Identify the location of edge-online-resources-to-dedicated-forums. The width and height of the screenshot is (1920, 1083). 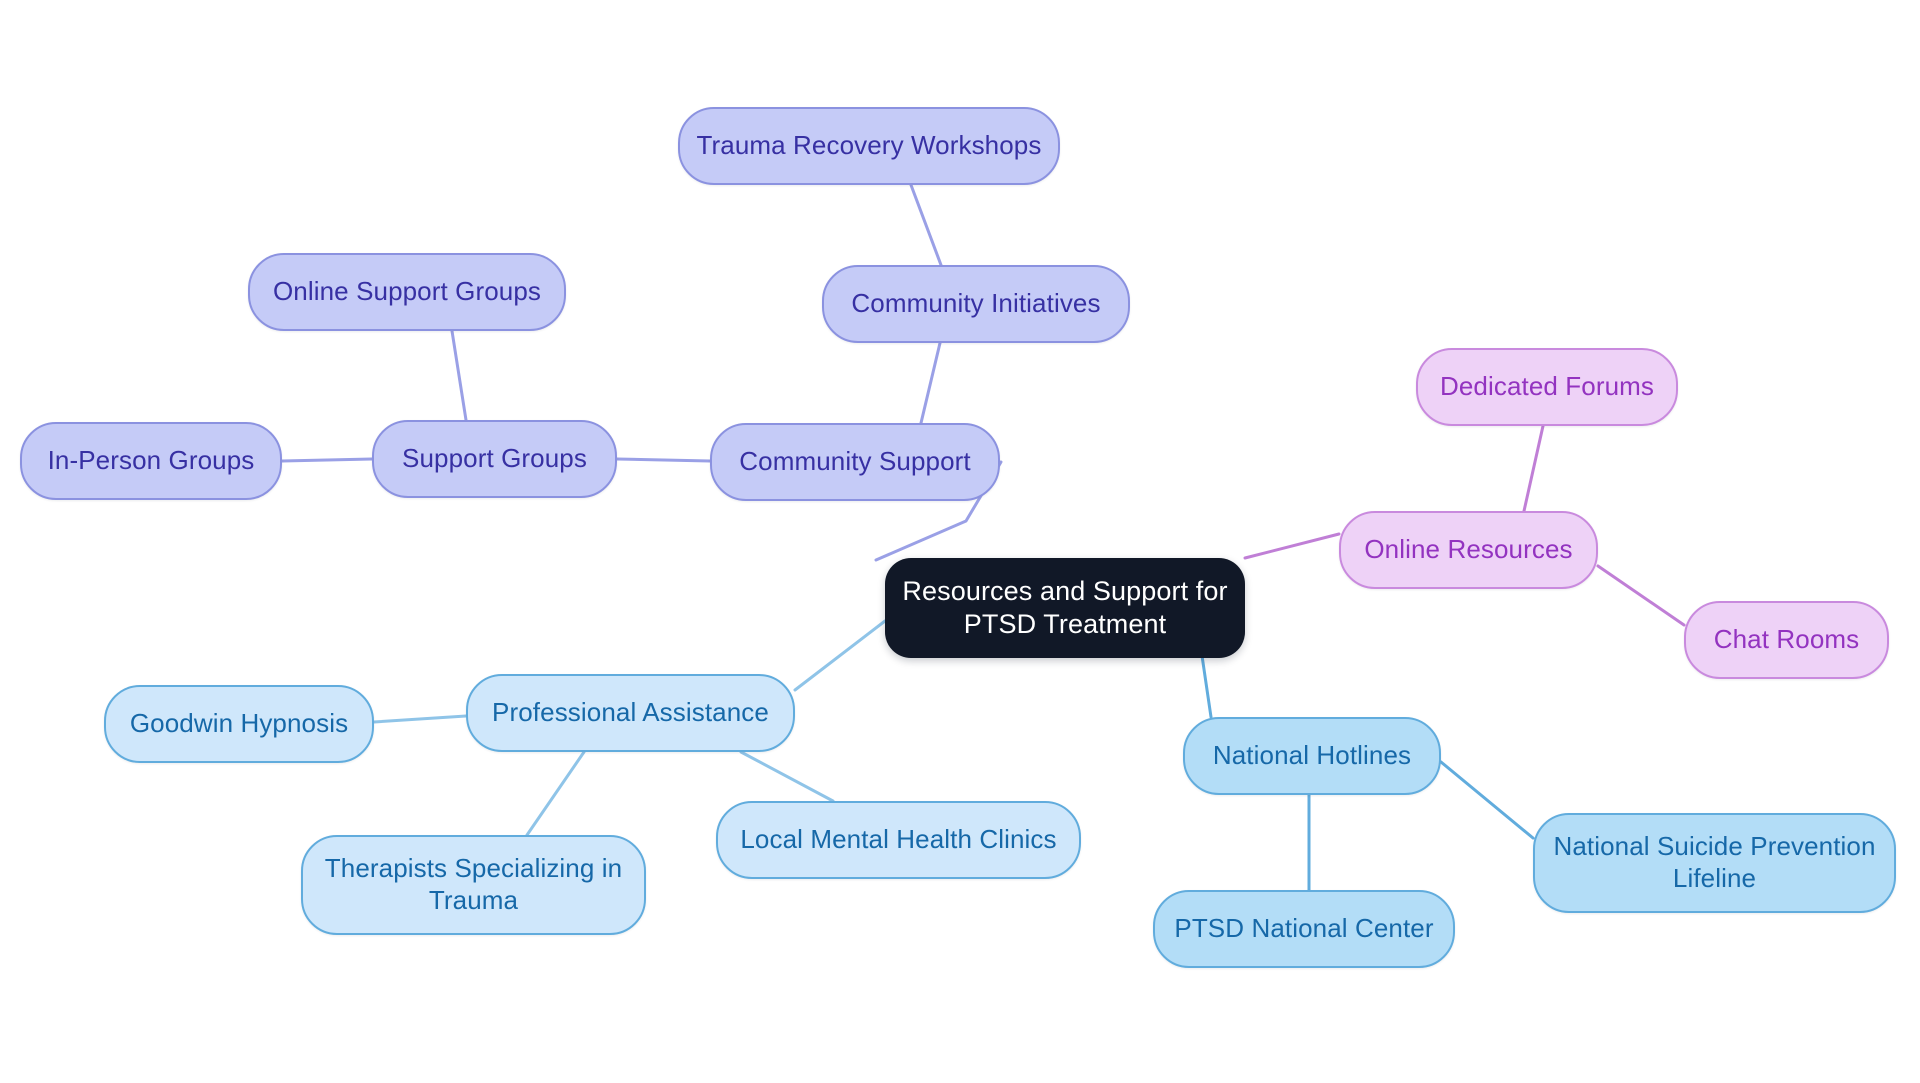
(1533, 468).